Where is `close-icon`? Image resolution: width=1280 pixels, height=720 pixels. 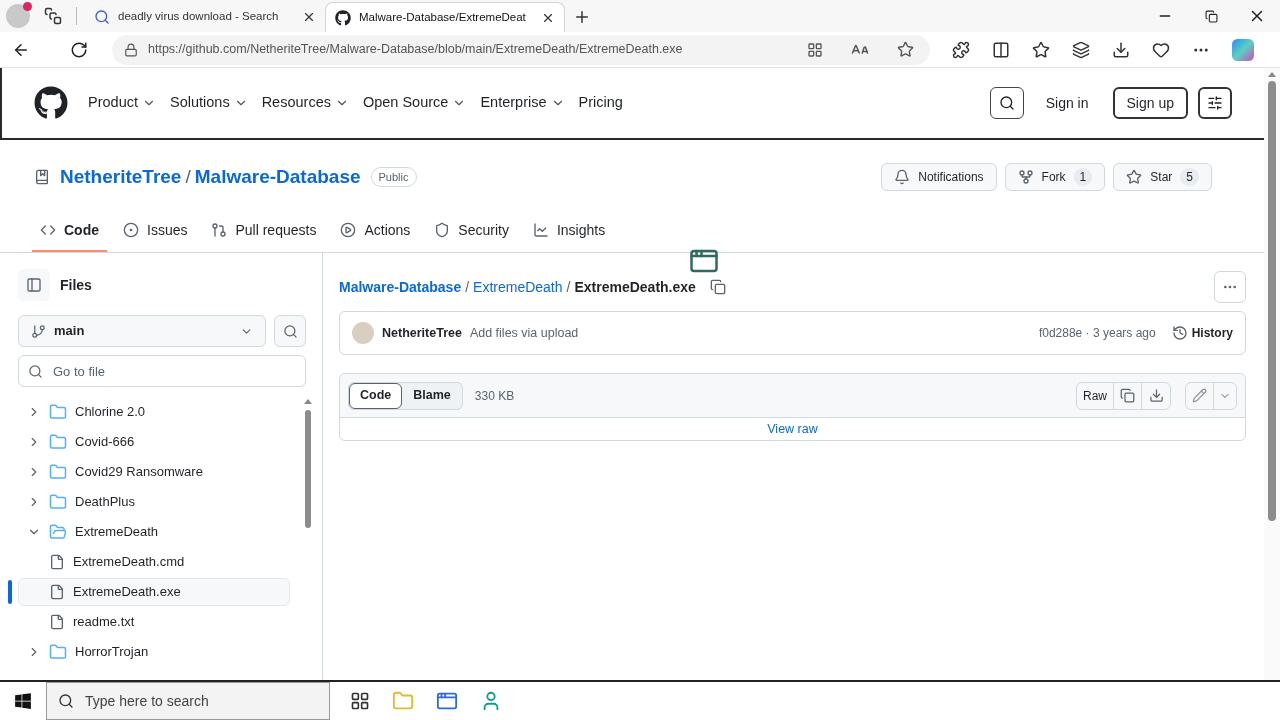 close-icon is located at coordinates (309, 17).